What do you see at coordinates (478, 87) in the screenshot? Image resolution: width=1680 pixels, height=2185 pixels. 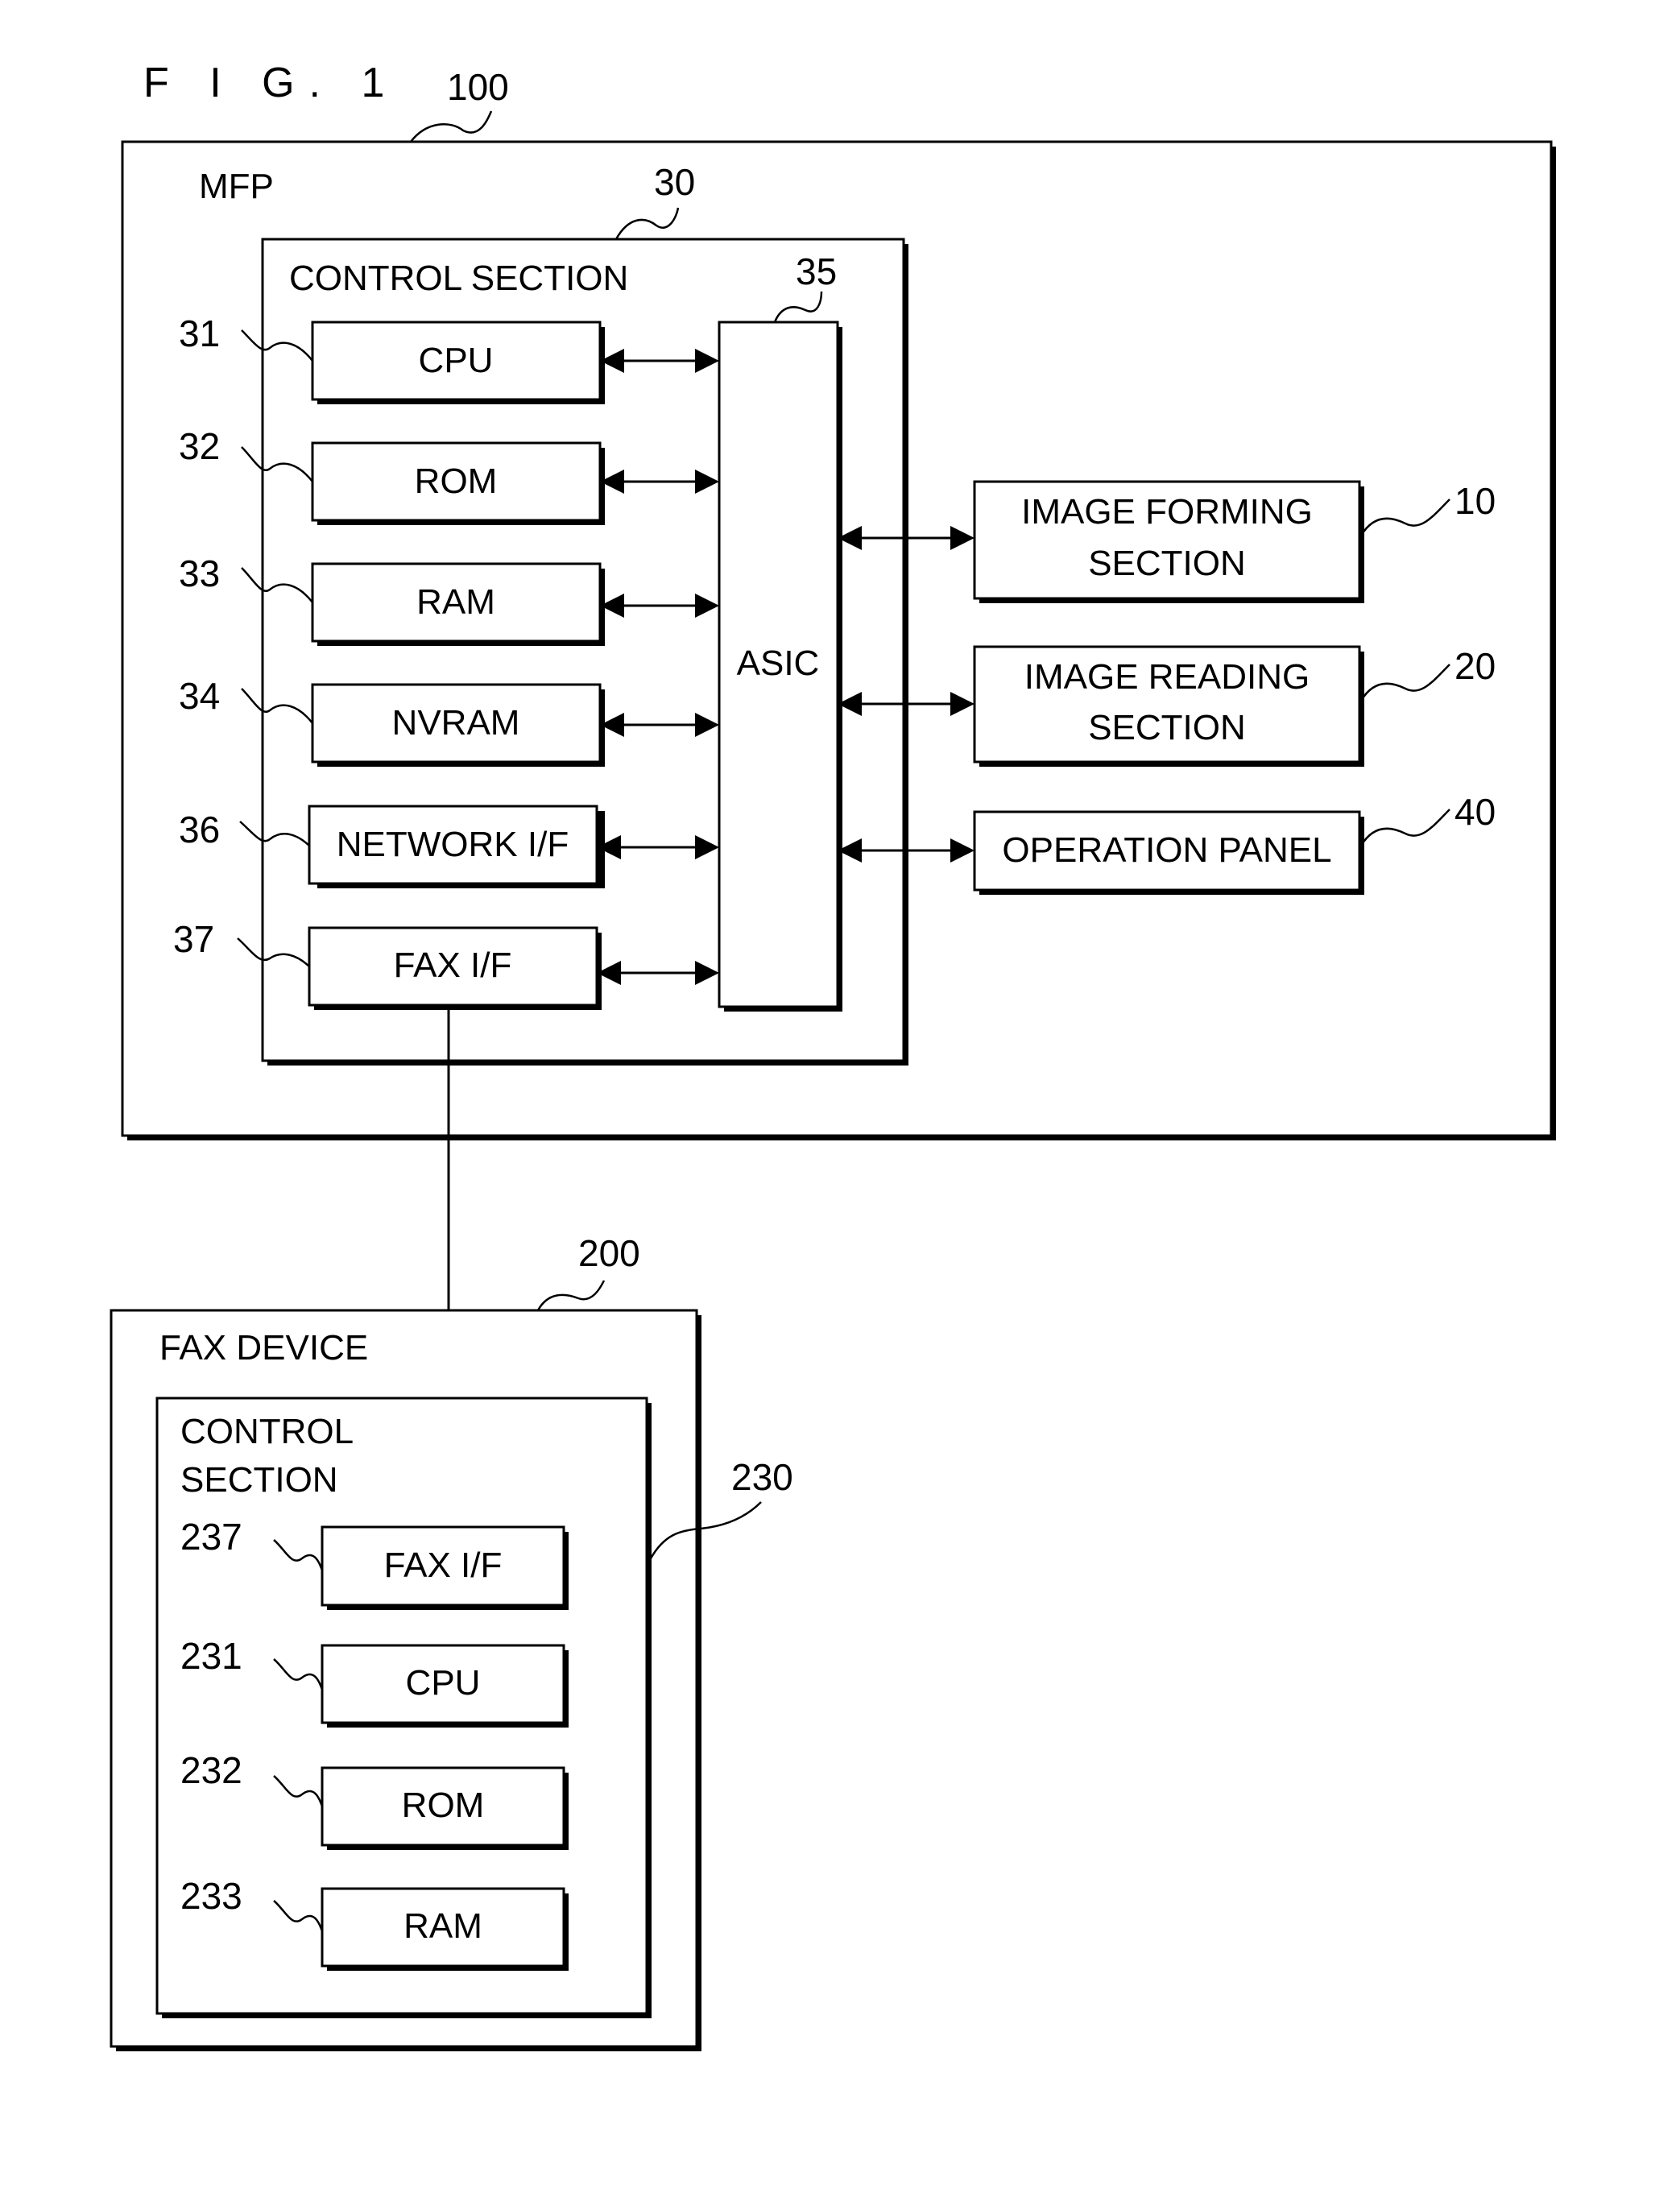 I see `mfp-ref: 100` at bounding box center [478, 87].